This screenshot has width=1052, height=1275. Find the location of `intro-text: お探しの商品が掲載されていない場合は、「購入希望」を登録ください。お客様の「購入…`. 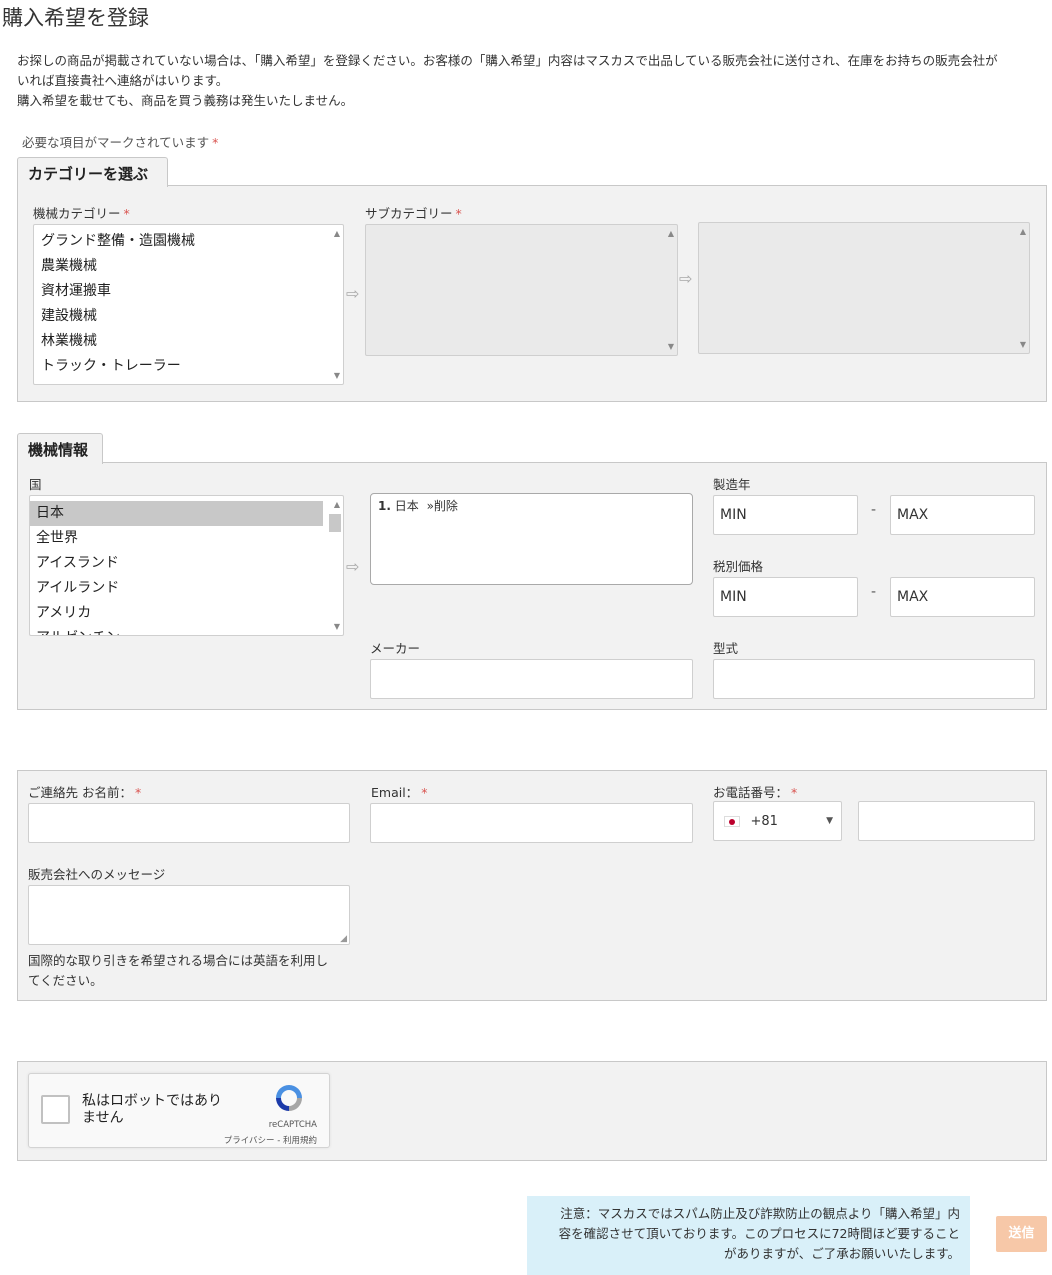

intro-text: お探しの商品が掲載されていない場合は、「購入希望」を登録ください。お客様の「購入… is located at coordinates (532, 81).